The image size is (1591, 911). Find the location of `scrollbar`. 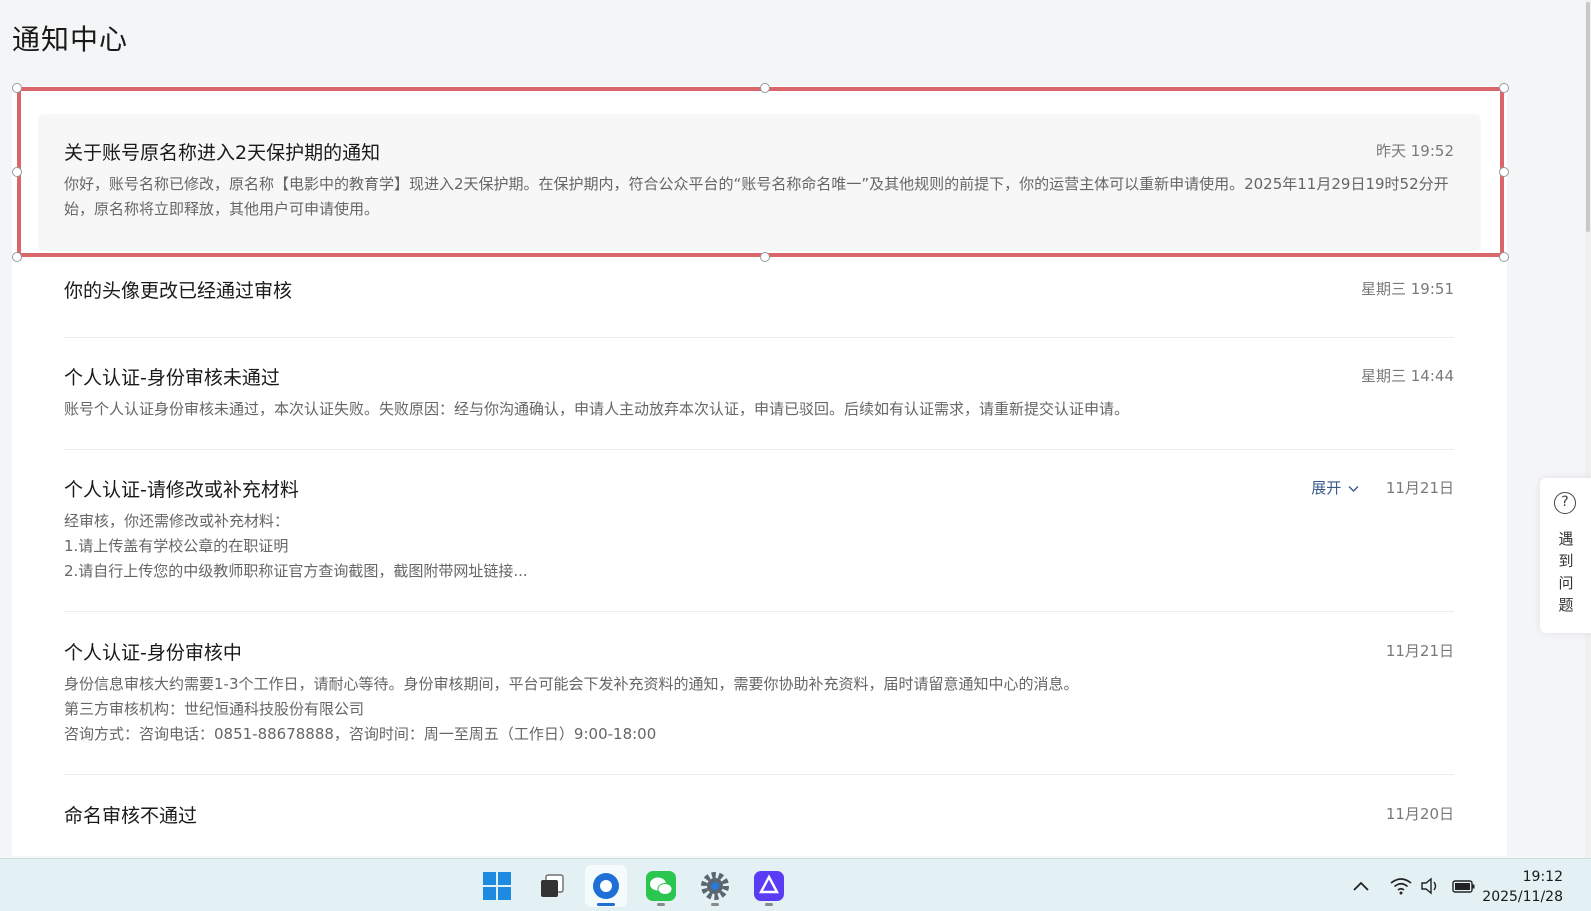

scrollbar is located at coordinates (1588, 429).